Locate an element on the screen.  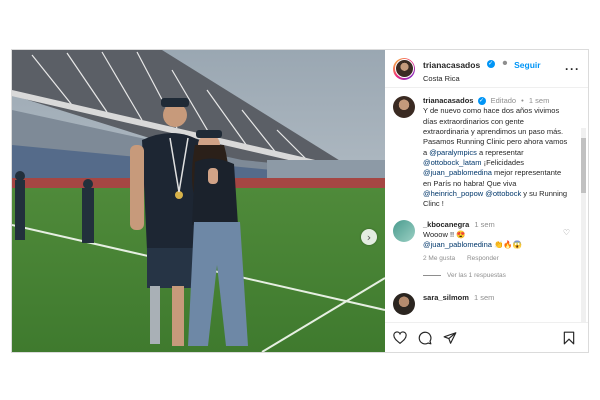
comment-likes: 2 Me gusta is located at coordinates (439, 258).